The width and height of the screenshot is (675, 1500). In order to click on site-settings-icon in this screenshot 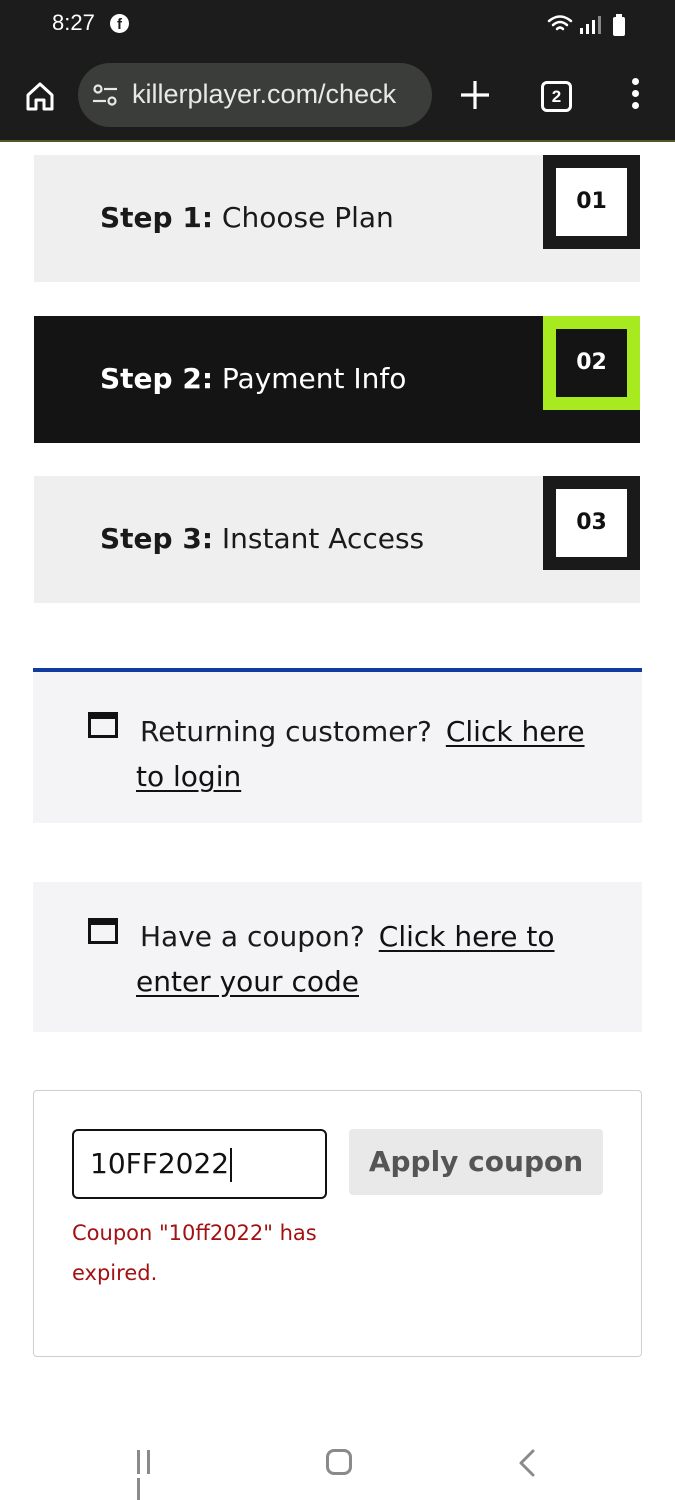, I will do `click(105, 95)`.